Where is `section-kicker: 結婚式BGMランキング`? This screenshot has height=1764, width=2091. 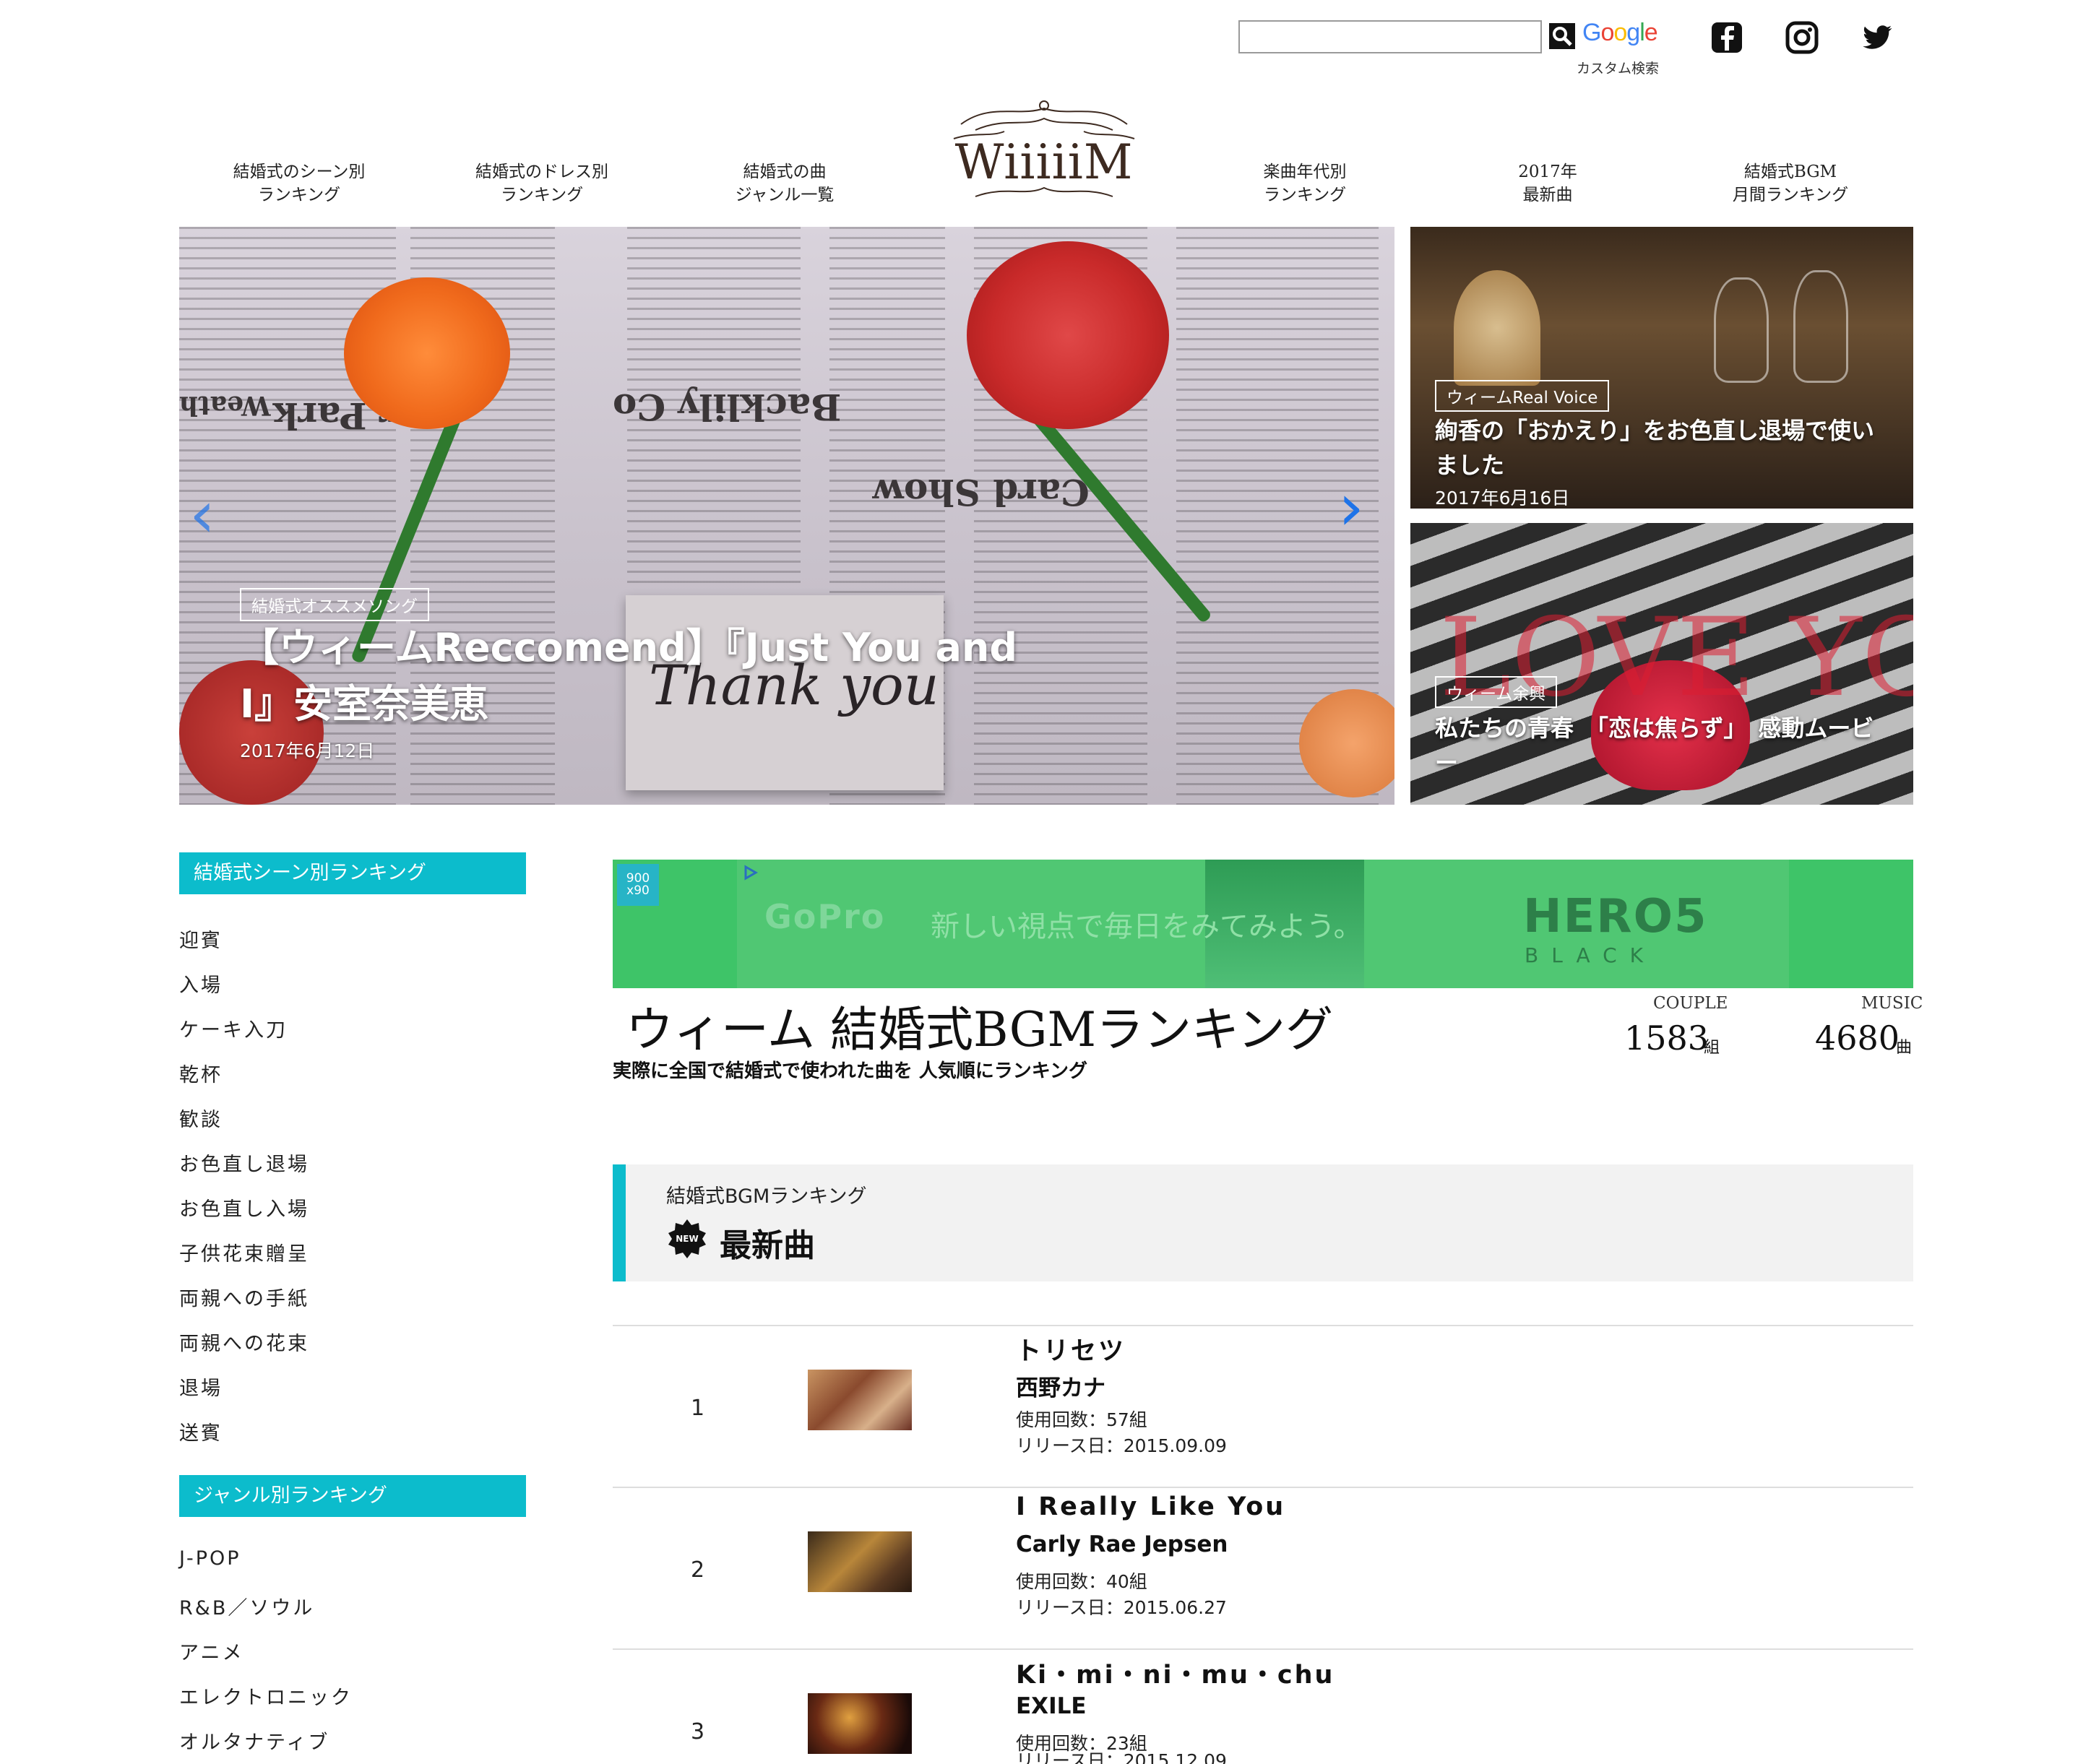
section-kicker: 結婚式BGMランキング is located at coordinates (766, 1196).